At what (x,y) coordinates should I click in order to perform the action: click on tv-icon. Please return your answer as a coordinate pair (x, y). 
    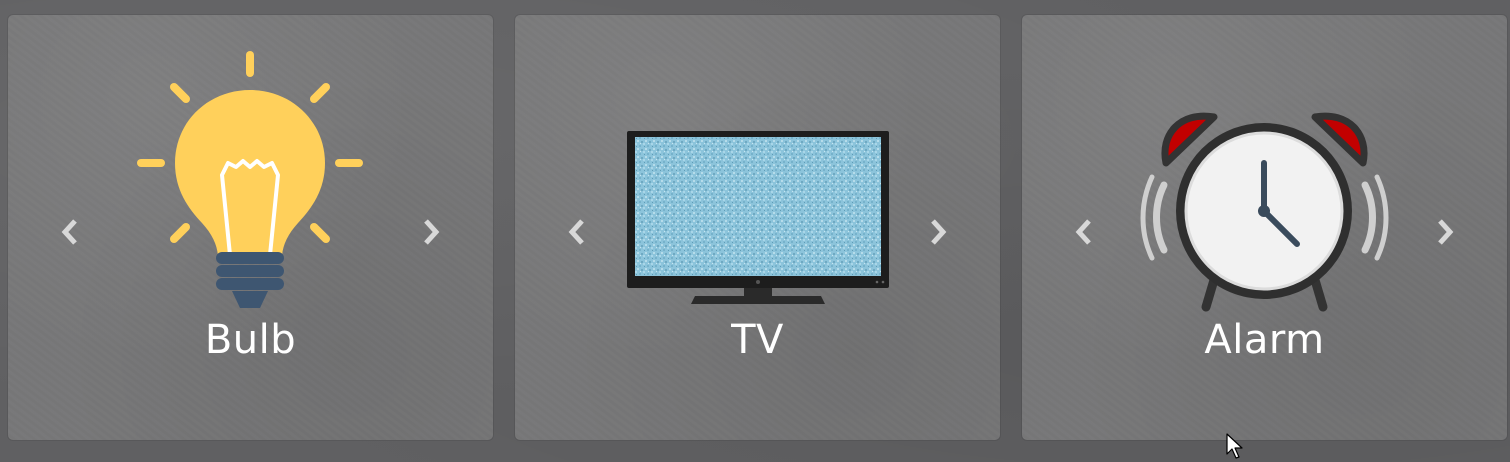
    Looking at the image, I should click on (758, 217).